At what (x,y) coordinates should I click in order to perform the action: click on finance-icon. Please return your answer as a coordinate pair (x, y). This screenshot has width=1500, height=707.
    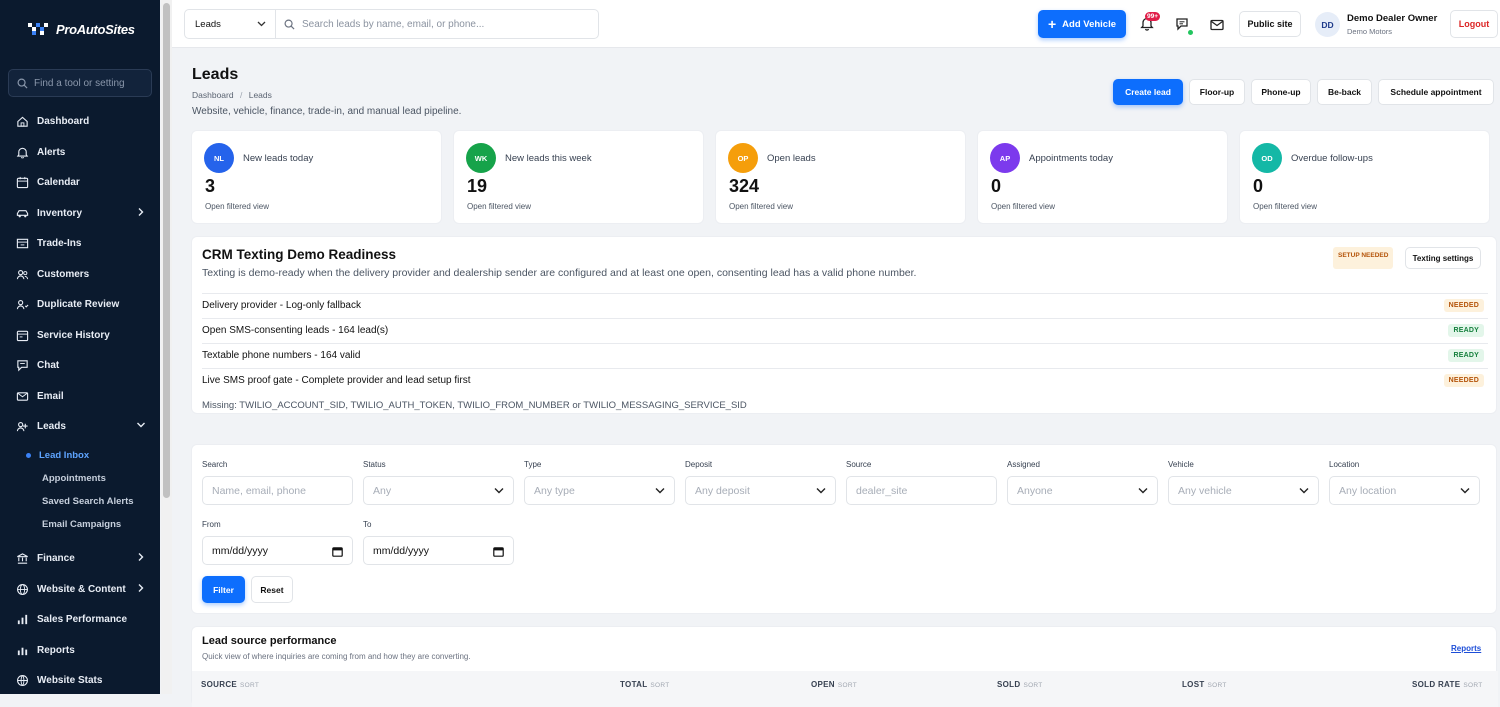
    Looking at the image, I should click on (22, 558).